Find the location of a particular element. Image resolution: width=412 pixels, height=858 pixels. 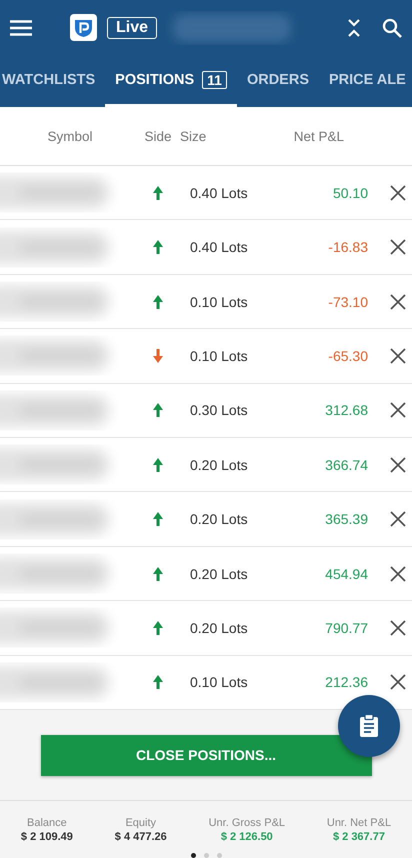

tab: WATCHLISTS is located at coordinates (53, 82).